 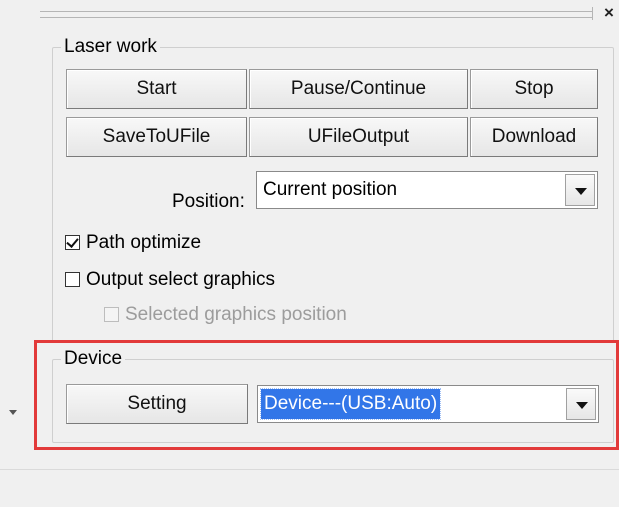 What do you see at coordinates (330, 189) in the screenshot?
I see `position-select-value: Current position` at bounding box center [330, 189].